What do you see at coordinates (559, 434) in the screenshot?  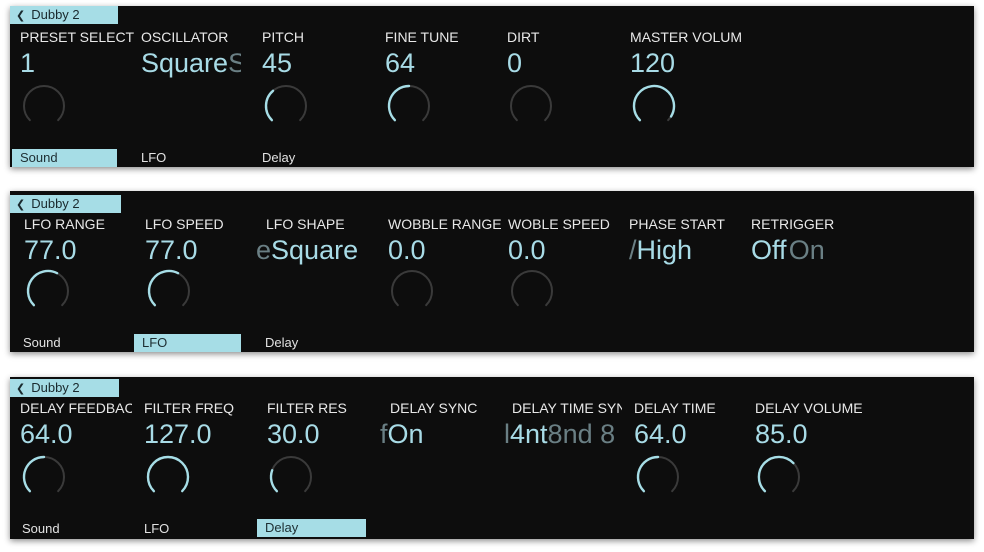 I see `param-value-scroller: l4nt8nd 8` at bounding box center [559, 434].